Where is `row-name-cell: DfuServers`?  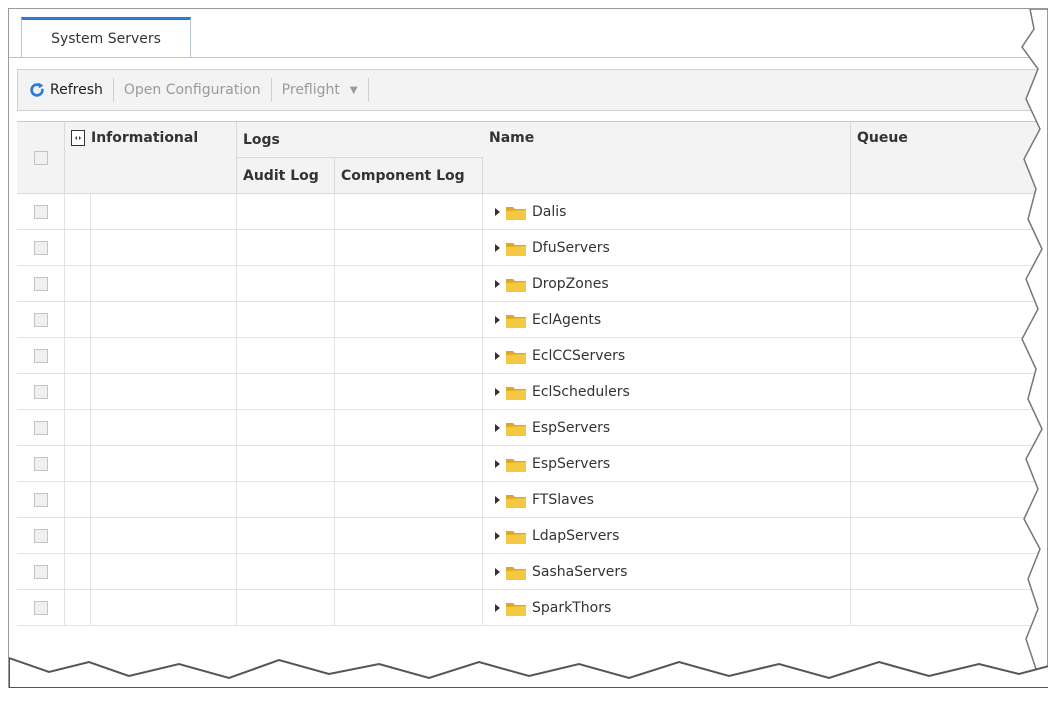
row-name-cell: DfuServers is located at coordinates (667, 248).